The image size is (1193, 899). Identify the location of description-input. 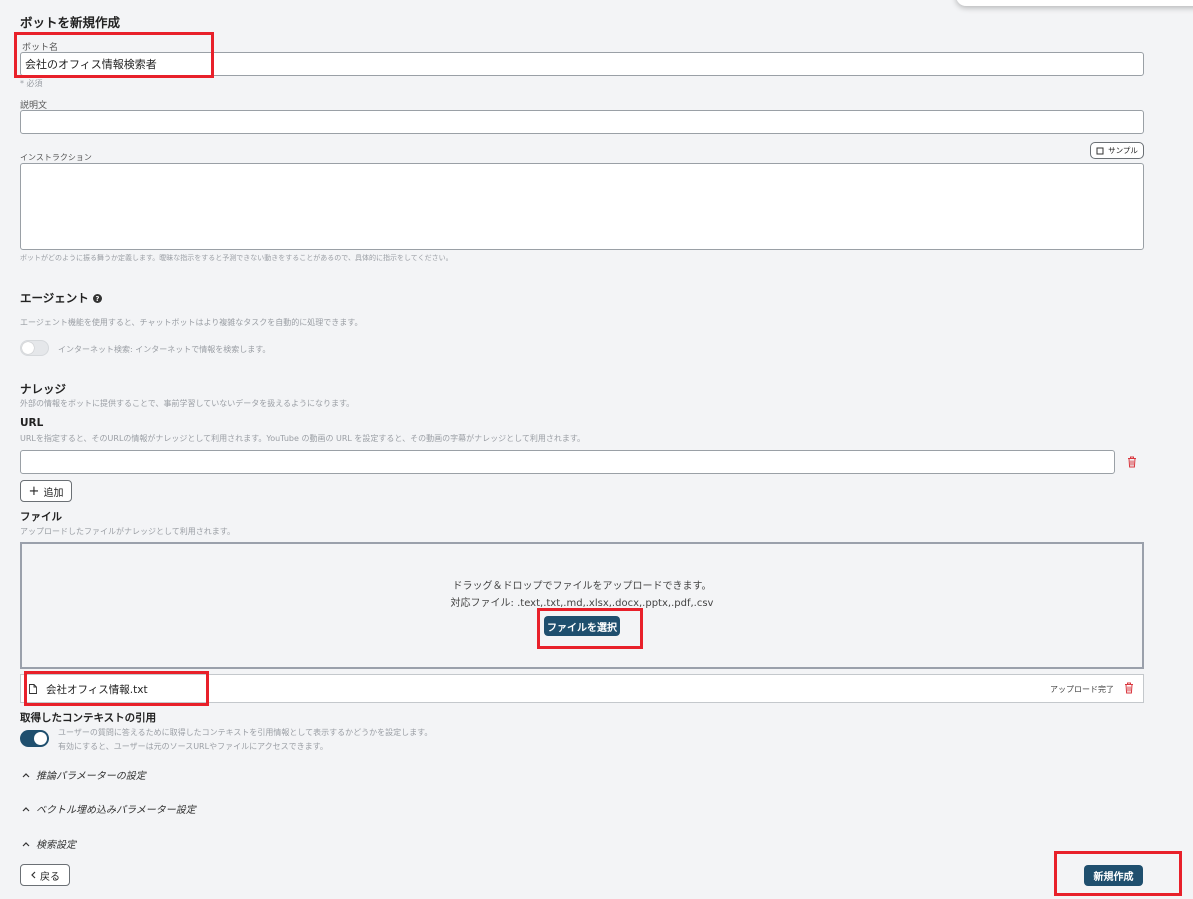
(582, 122).